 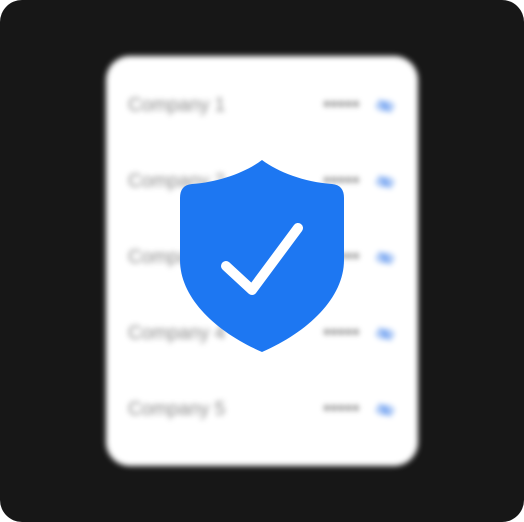 What do you see at coordinates (177, 409) in the screenshot?
I see `company-name: Company 5` at bounding box center [177, 409].